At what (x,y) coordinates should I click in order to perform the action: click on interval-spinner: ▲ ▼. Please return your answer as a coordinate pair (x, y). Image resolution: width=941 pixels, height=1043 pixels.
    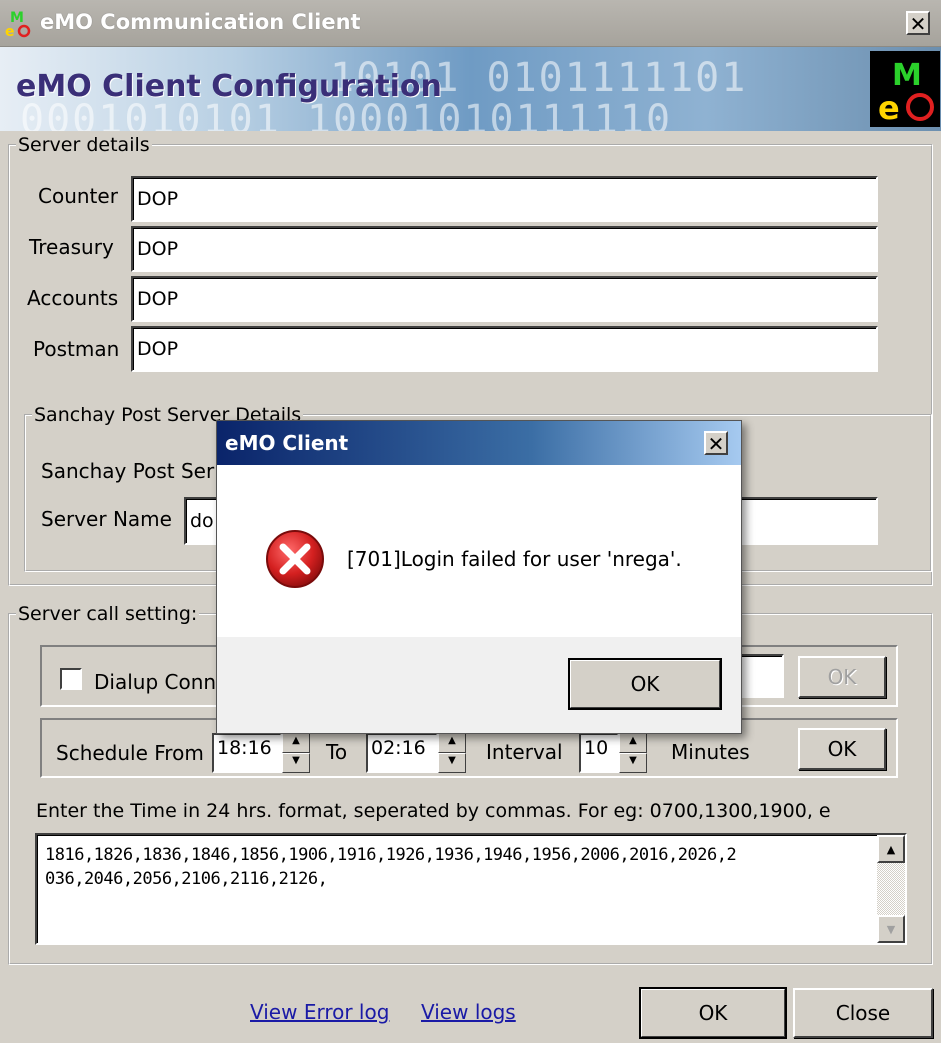
    Looking at the image, I should click on (633, 753).